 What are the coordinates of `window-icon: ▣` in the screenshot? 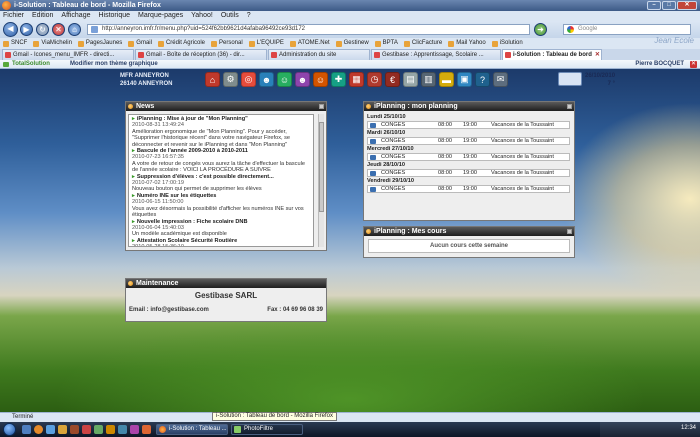 It's located at (464, 79).